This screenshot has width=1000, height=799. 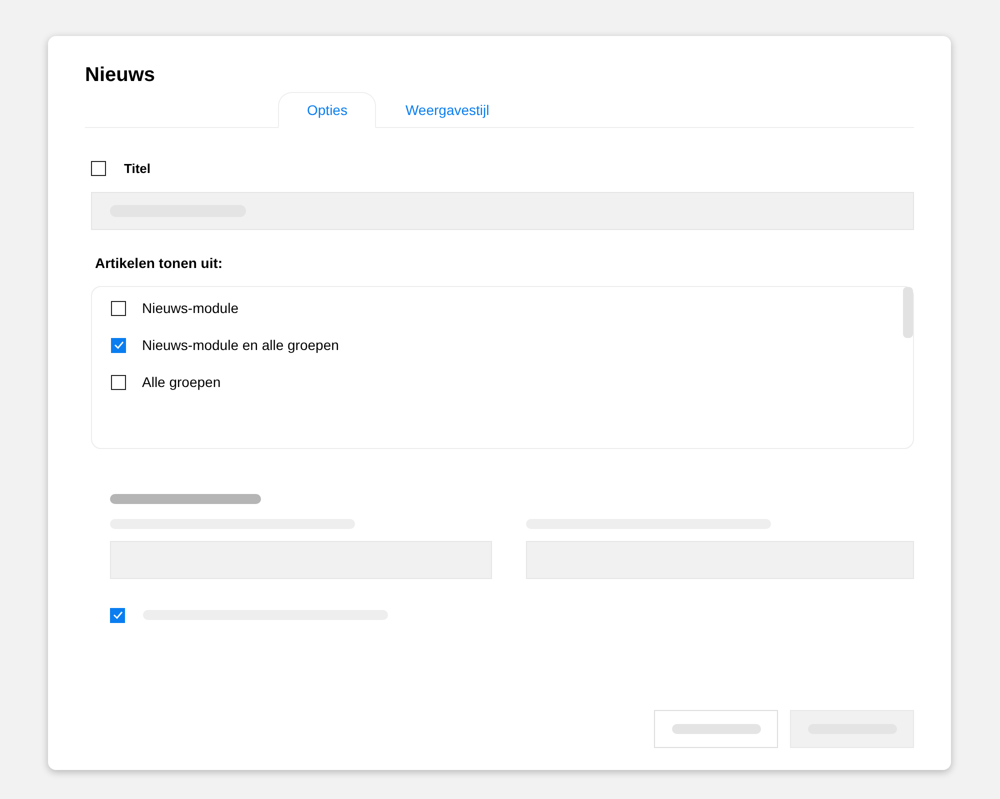 What do you see at coordinates (120, 74) in the screenshot?
I see `dialog-title: Nieuws` at bounding box center [120, 74].